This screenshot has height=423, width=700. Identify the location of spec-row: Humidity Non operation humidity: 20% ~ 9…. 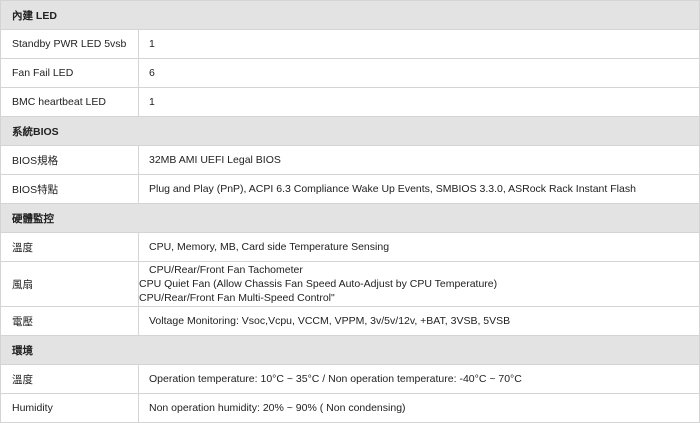
(350, 408).